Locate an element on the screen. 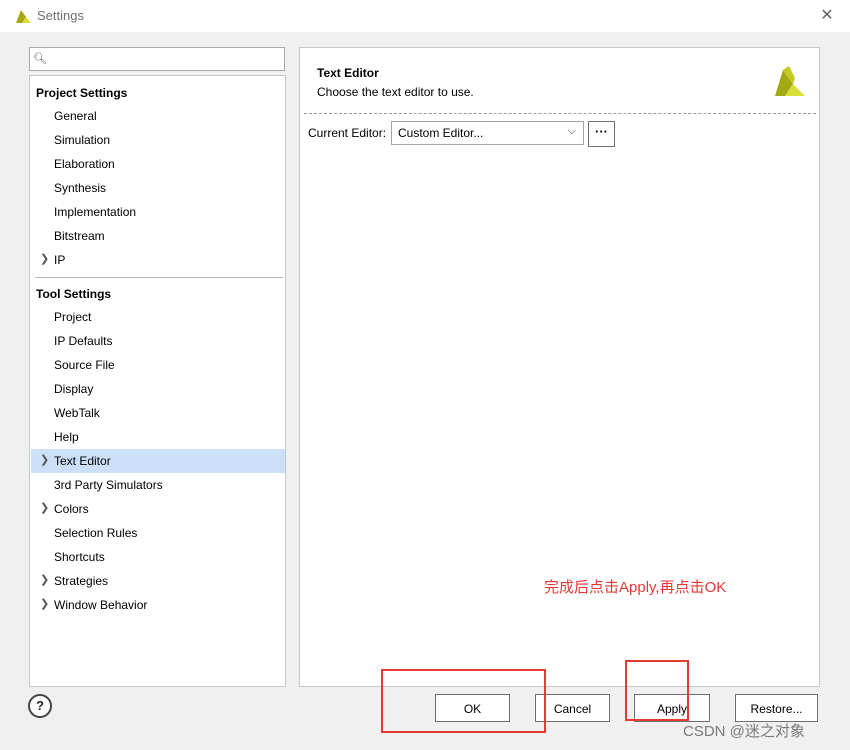  instruction-annotation: 完成后点击Apply,再点击OK is located at coordinates (635, 587).